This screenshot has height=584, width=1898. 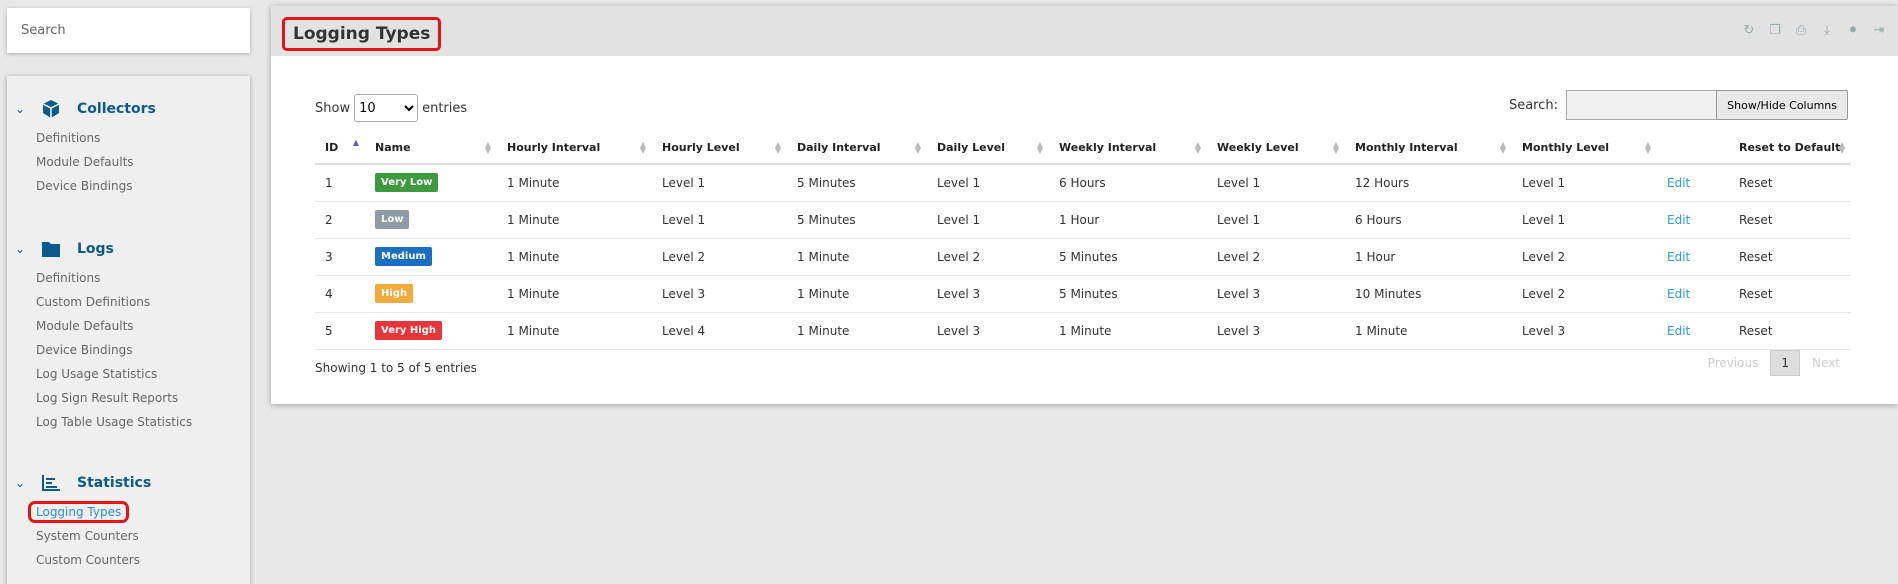 What do you see at coordinates (988, 148) in the screenshot?
I see `column-header-daily-level: Daily Level ▲ ▼` at bounding box center [988, 148].